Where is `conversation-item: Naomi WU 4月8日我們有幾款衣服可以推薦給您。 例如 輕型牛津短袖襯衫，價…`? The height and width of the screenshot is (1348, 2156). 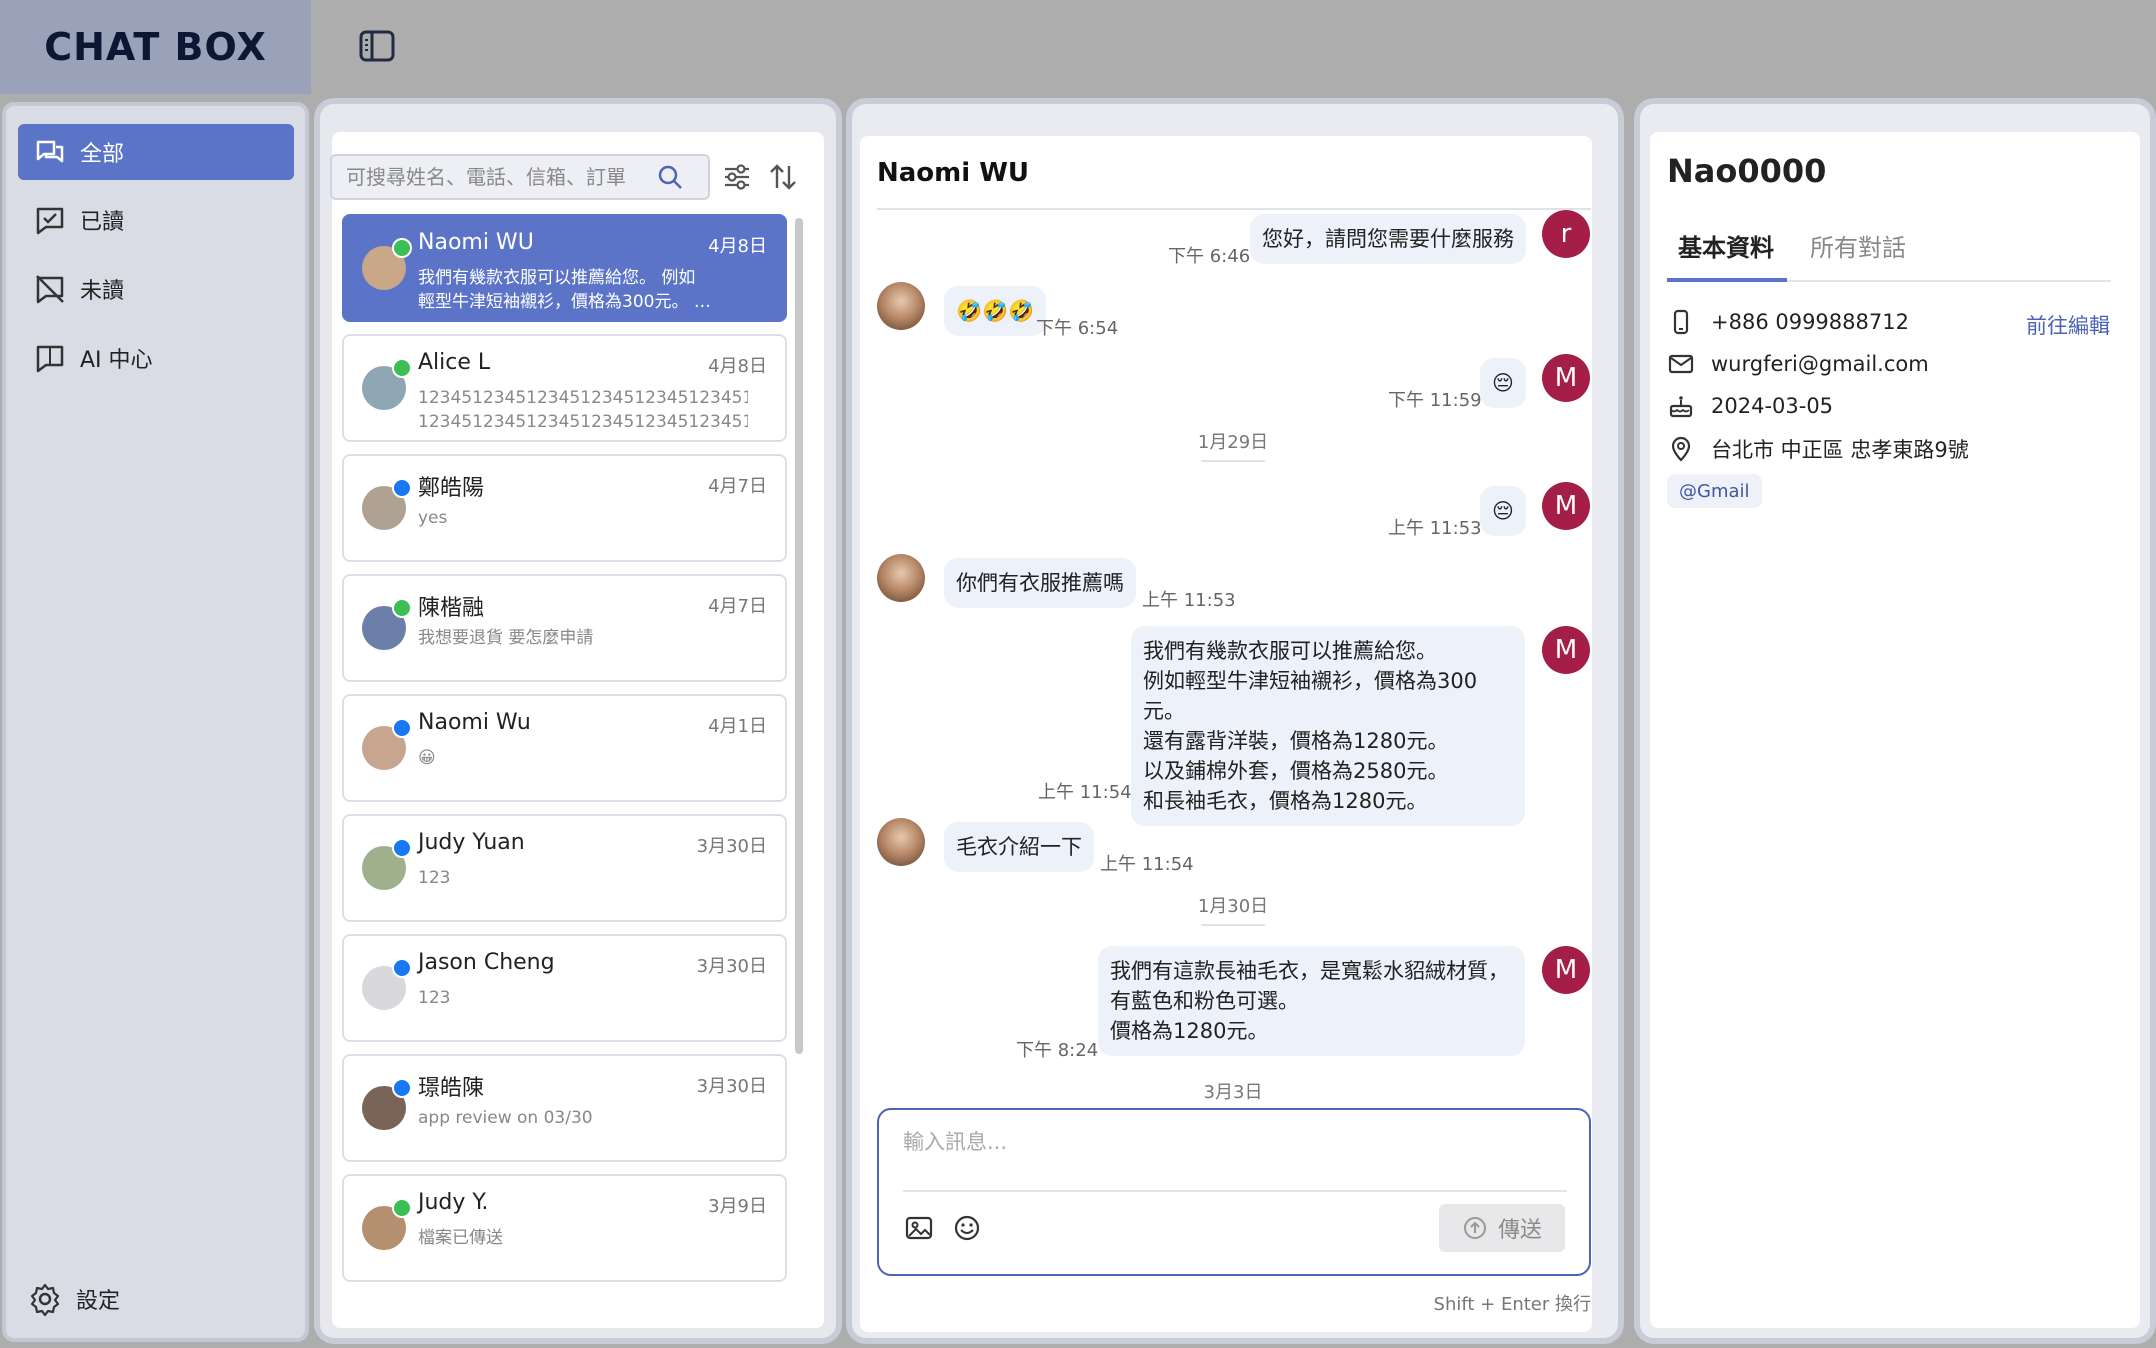 conversation-item: Naomi WU 4月8日我們有幾款衣服可以推薦給您。 例如 輕型牛津短袖襯衫，價… is located at coordinates (564, 268).